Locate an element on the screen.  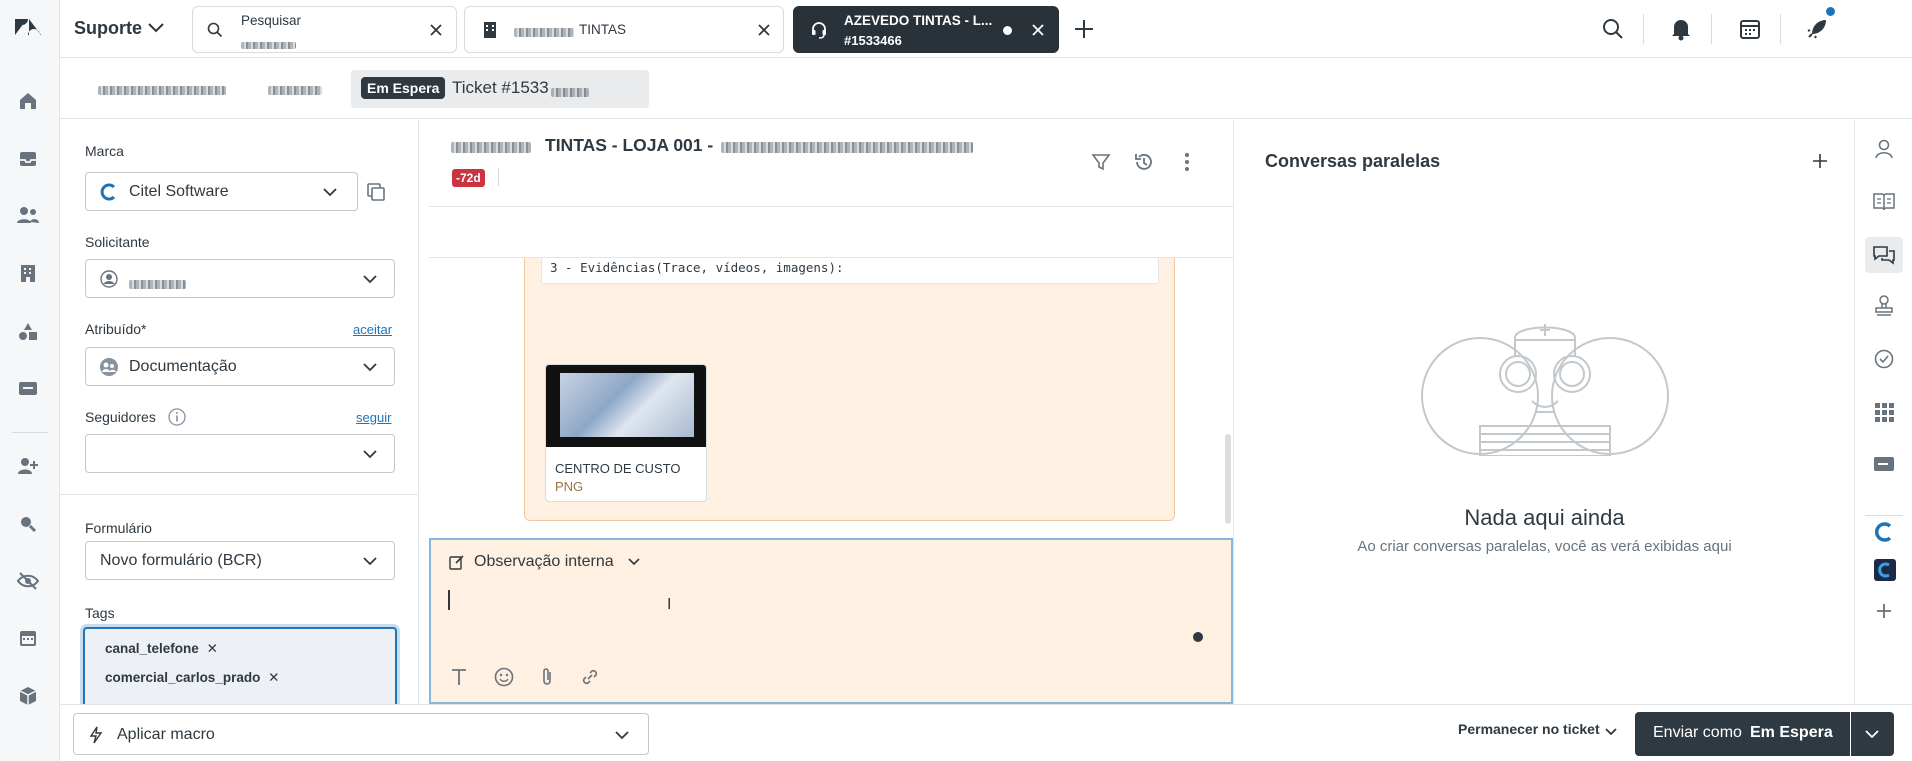
atribuido-select: Documentação is located at coordinates (240, 366).